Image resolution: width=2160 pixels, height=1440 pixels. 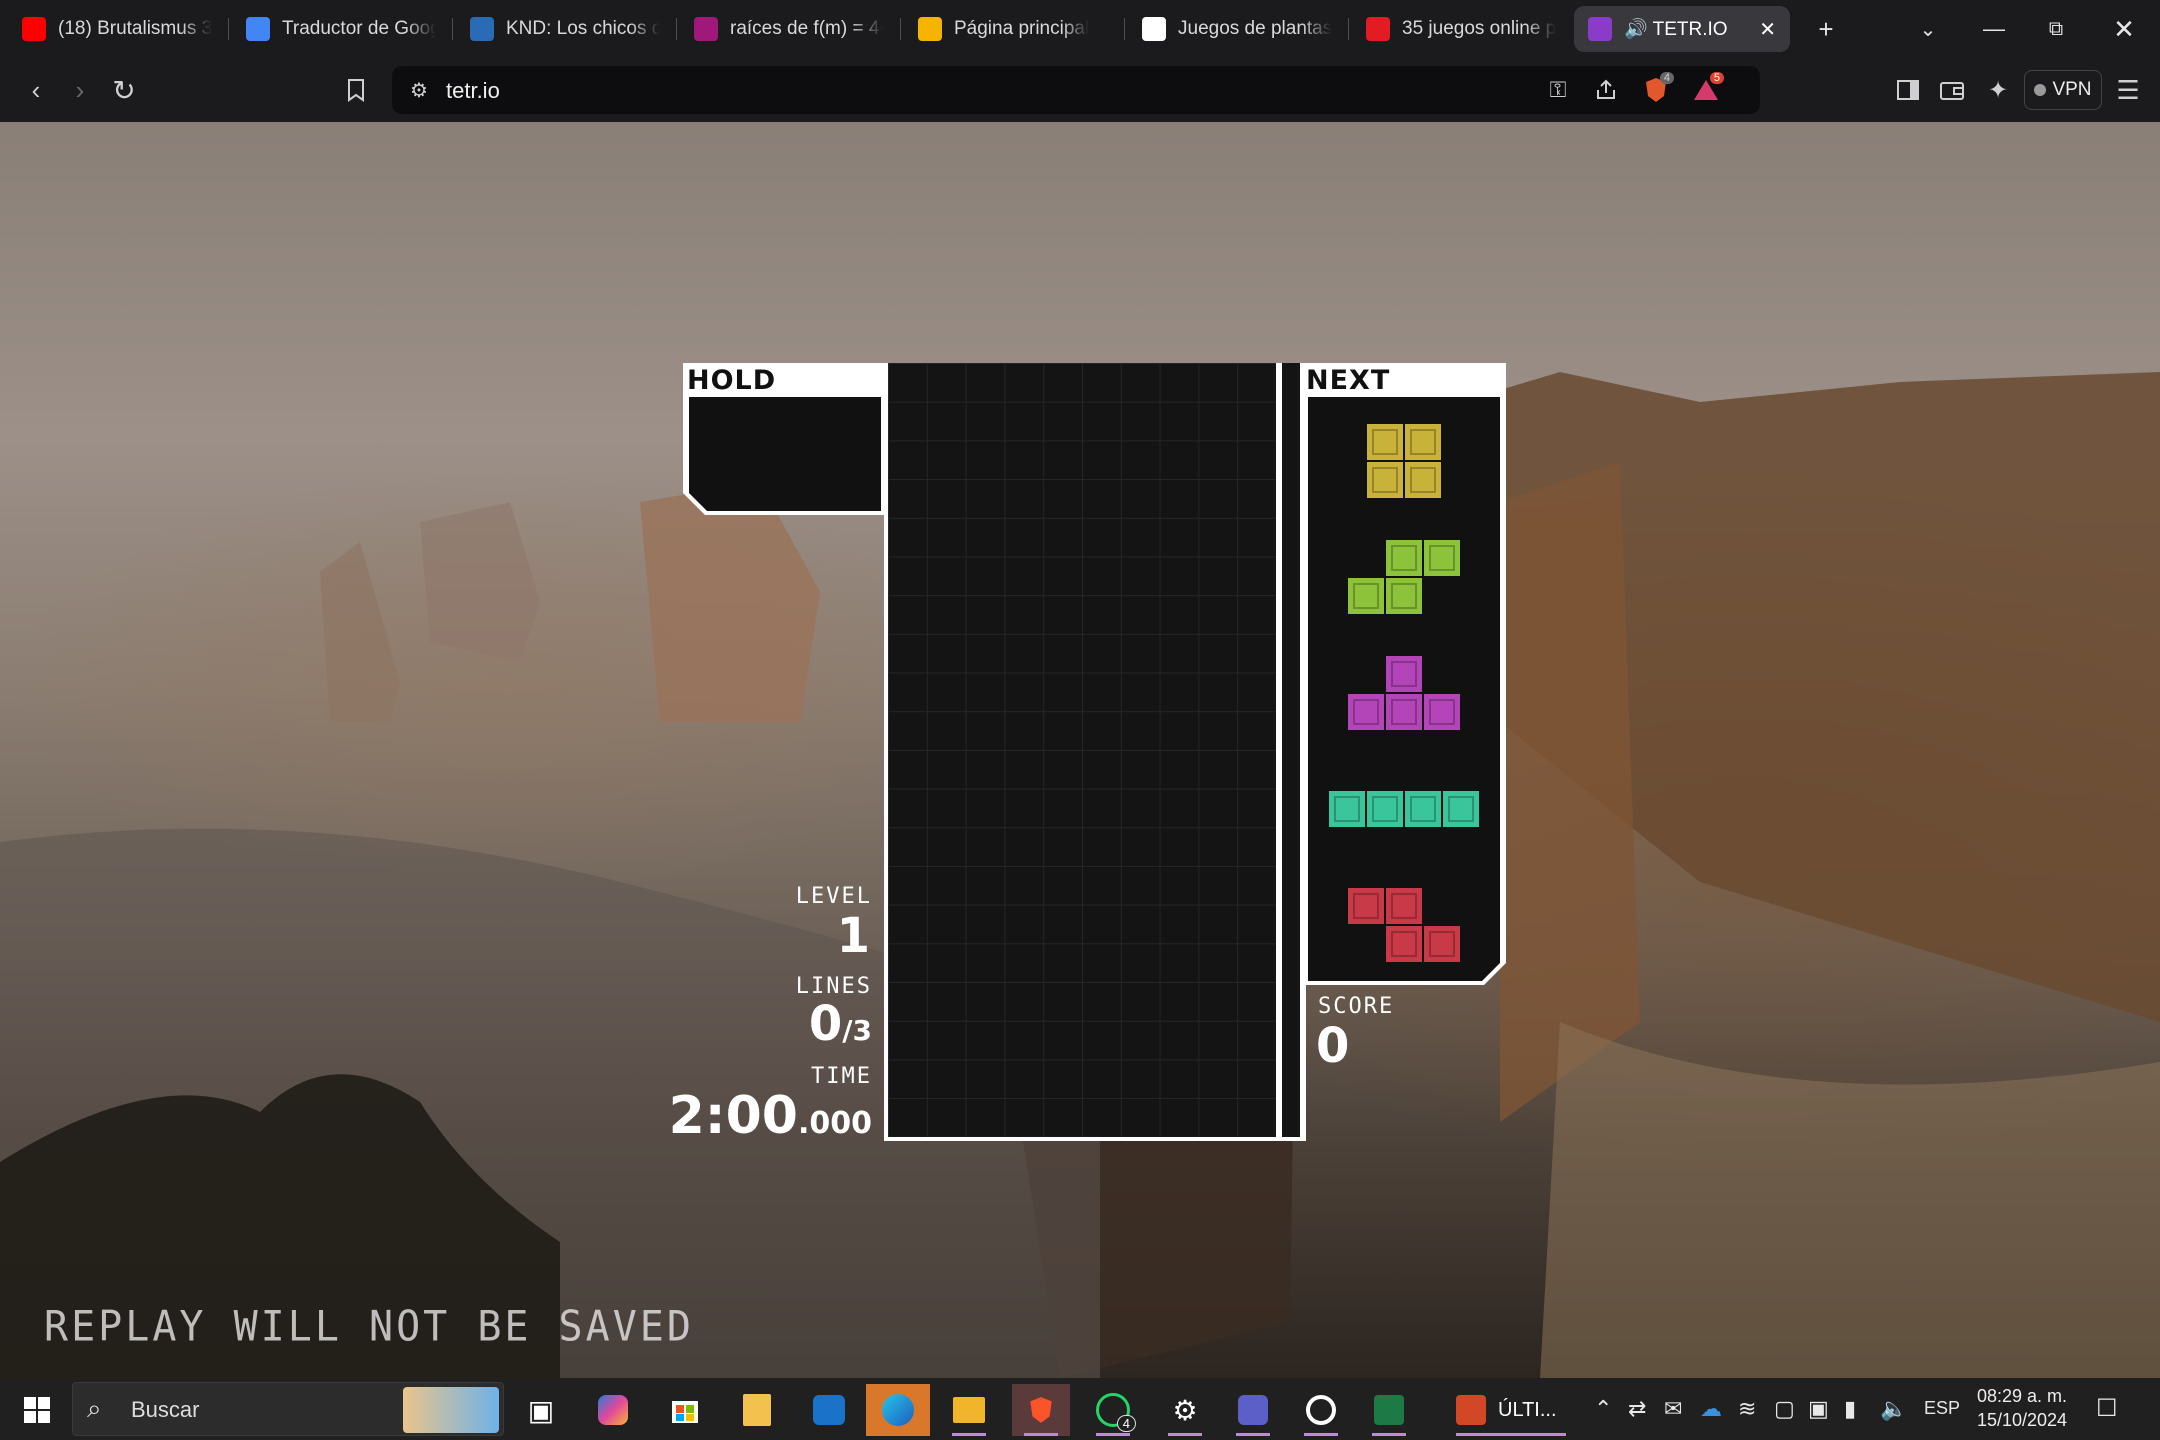 I want to click on vpn-status-dot-icon, so click(x=2040, y=90).